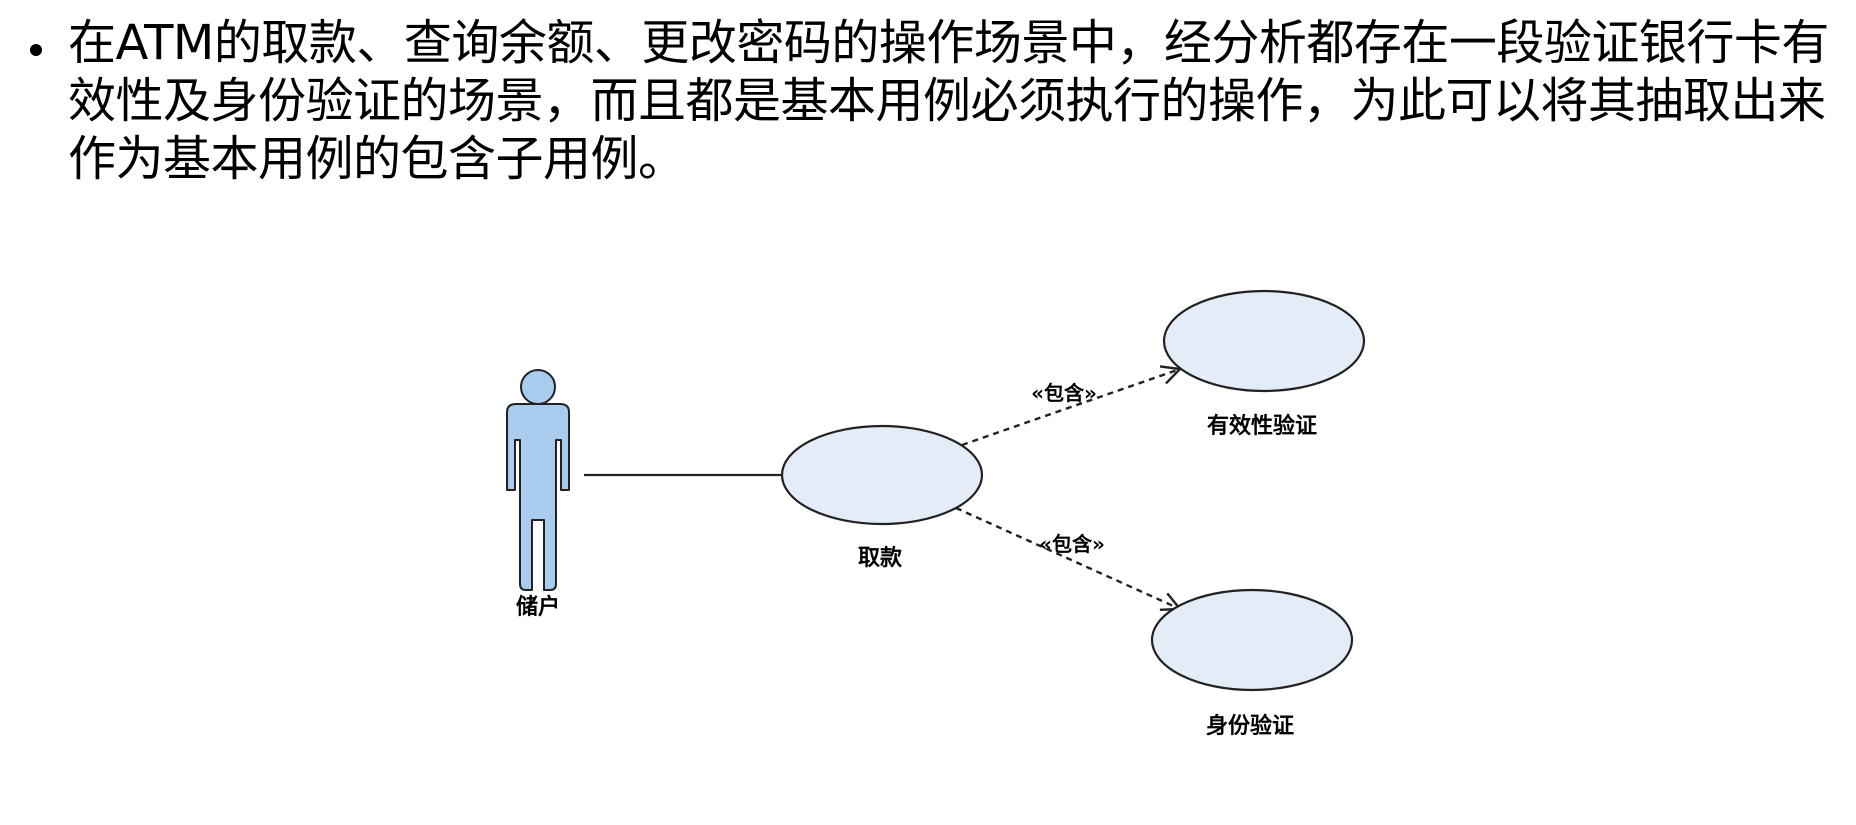  What do you see at coordinates (1264, 364) in the screenshot?
I see `use-case-validity-check: 有效性验证` at bounding box center [1264, 364].